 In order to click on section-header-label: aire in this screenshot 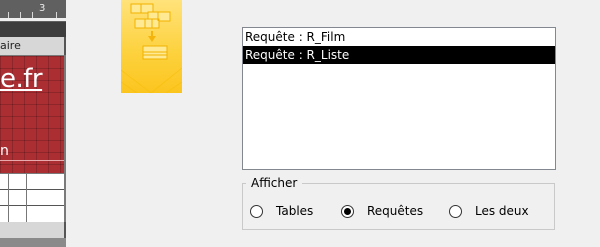, I will do `click(33, 46)`.